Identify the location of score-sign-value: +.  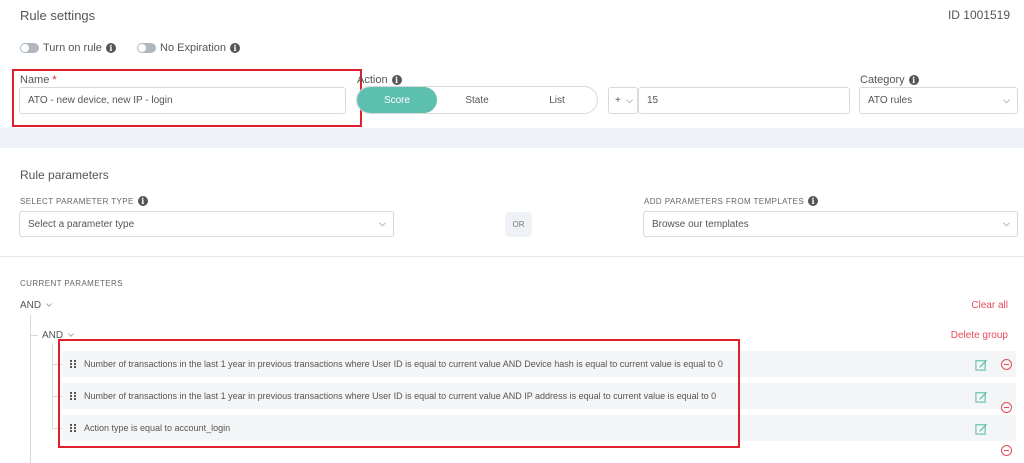
(618, 100).